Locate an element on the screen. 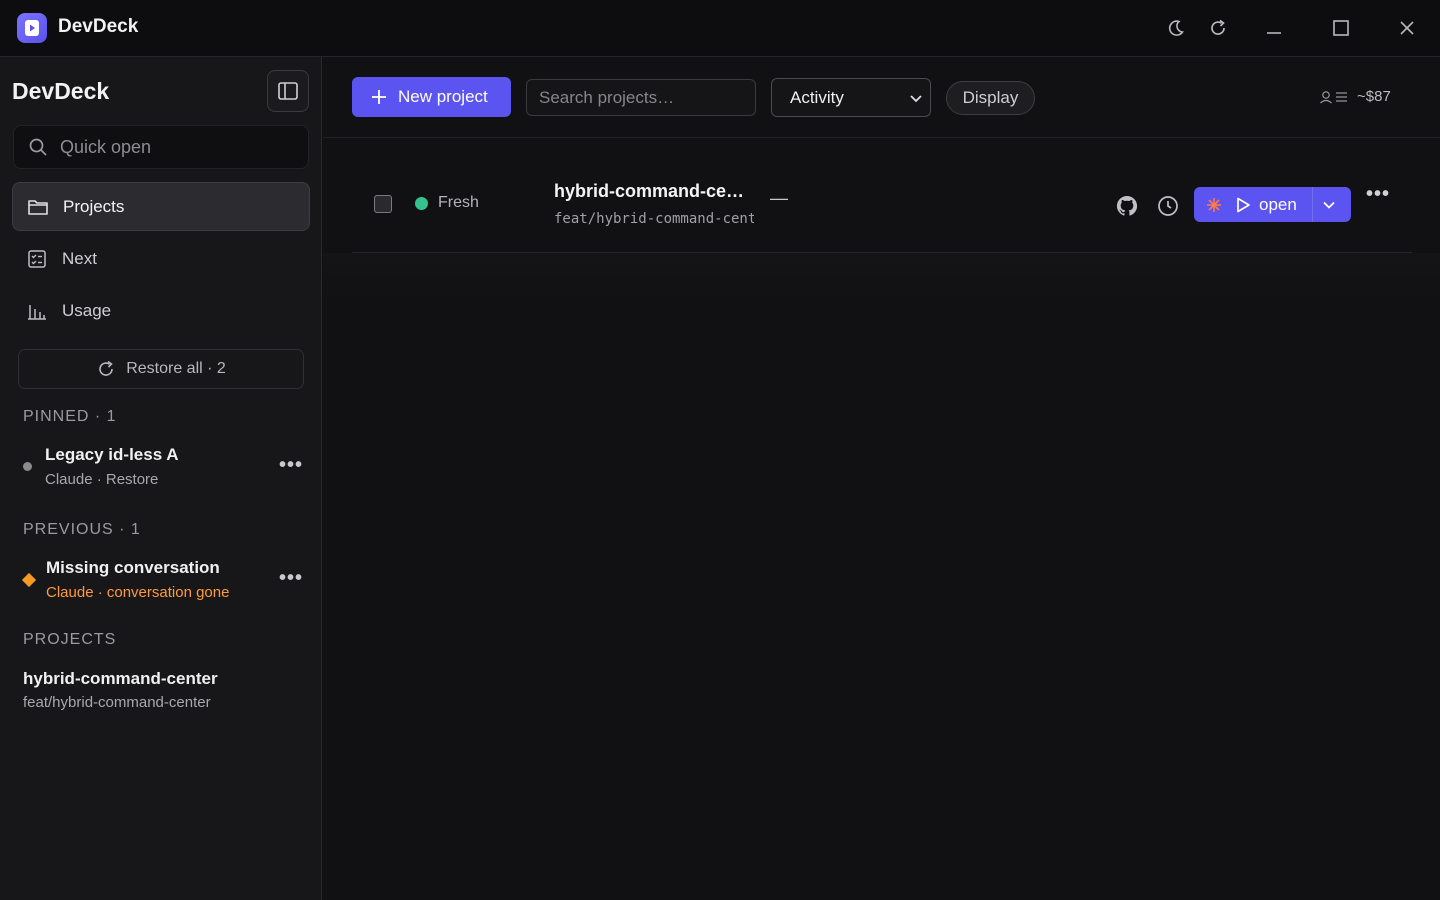 The image size is (1440, 900). plus-icon is located at coordinates (379, 97).